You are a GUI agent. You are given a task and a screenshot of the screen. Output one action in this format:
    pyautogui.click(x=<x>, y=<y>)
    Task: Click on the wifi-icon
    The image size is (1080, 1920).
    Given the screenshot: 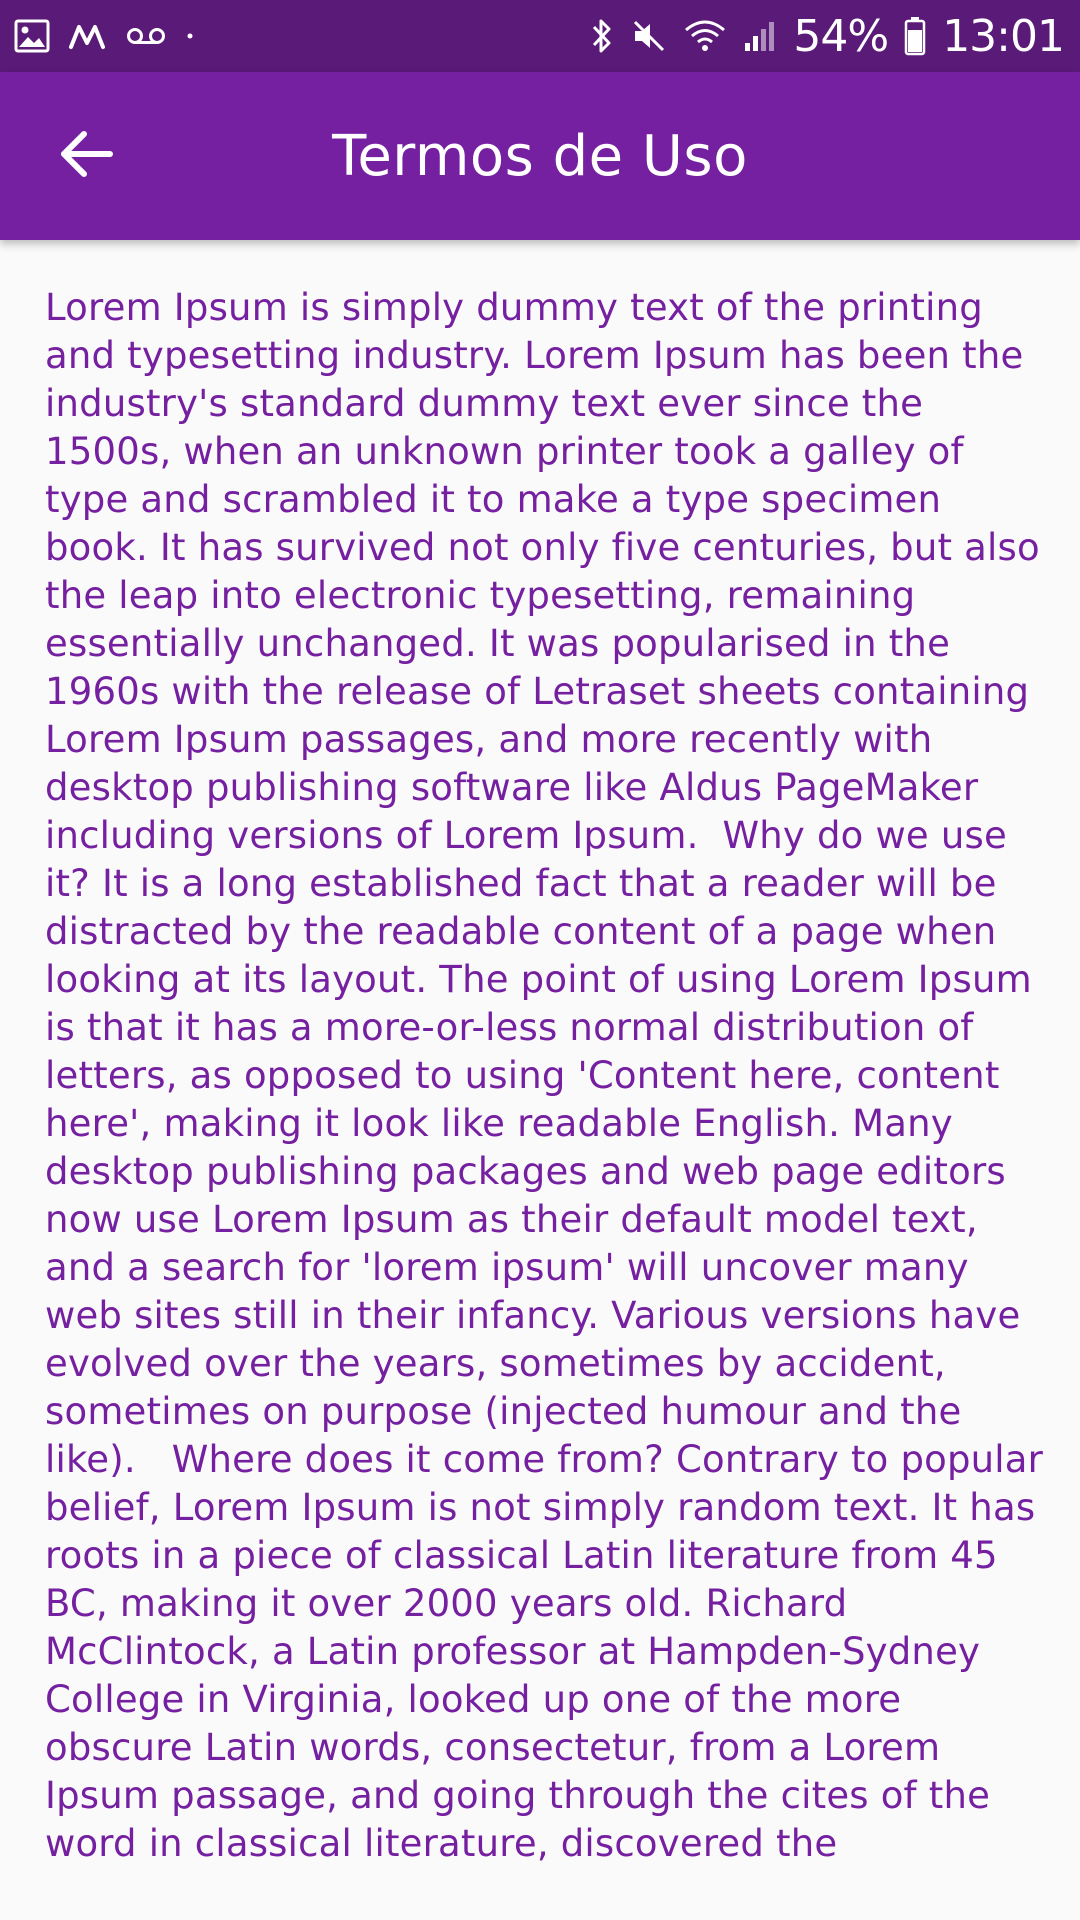 What is the action you would take?
    pyautogui.click(x=705, y=36)
    